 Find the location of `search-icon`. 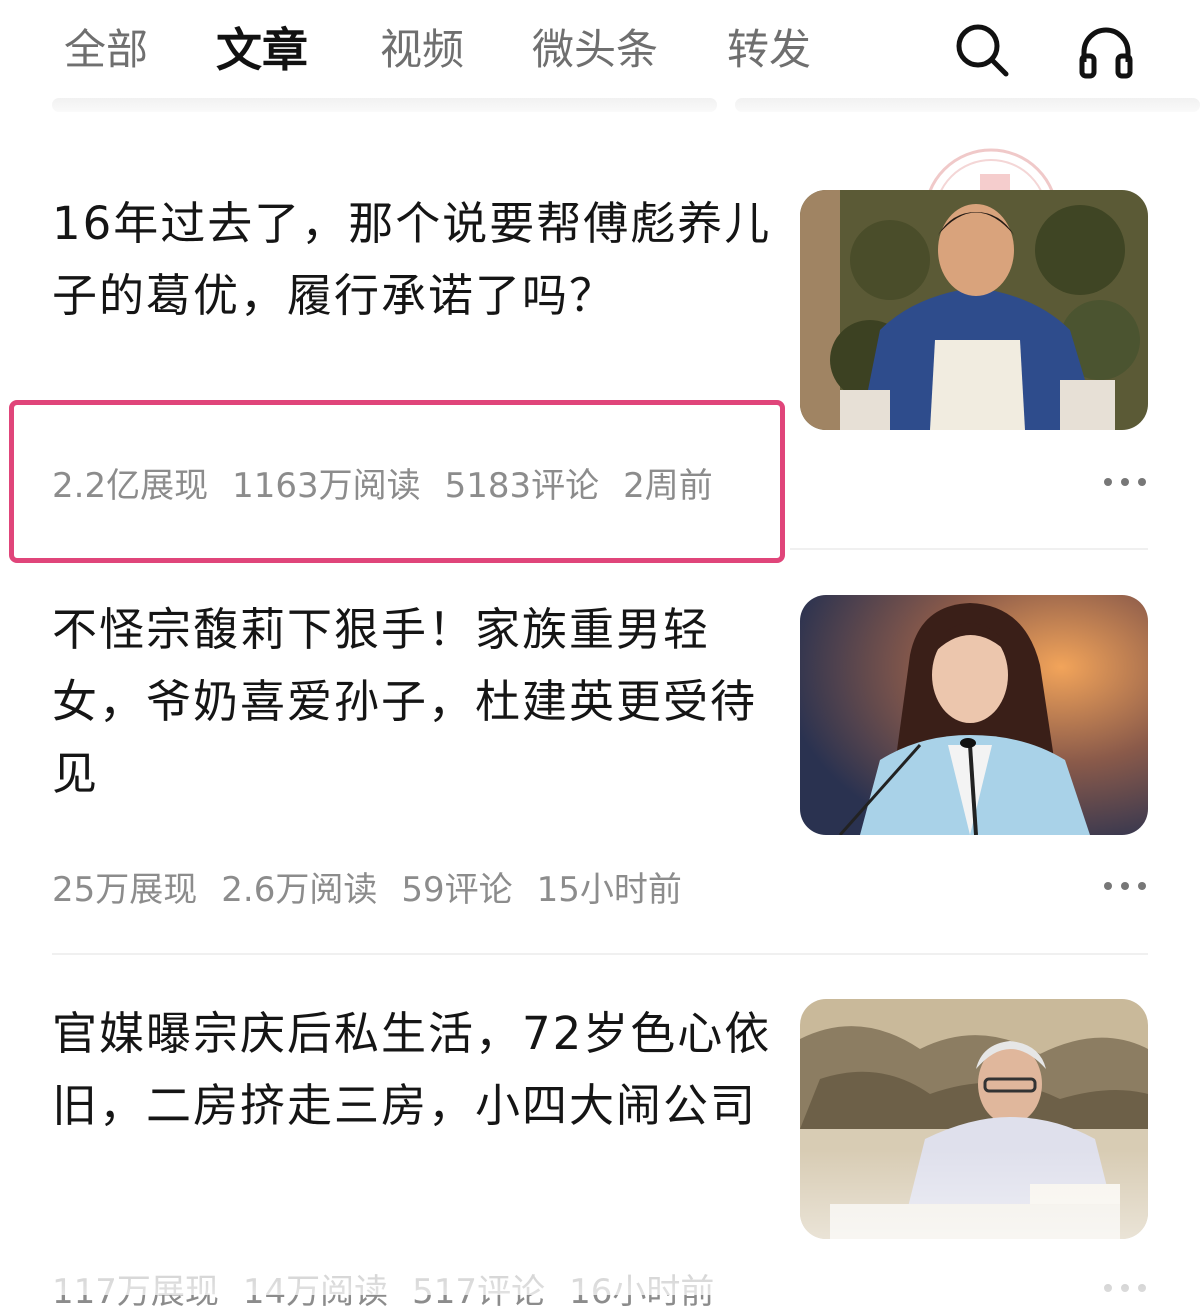

search-icon is located at coordinates (982, 50).